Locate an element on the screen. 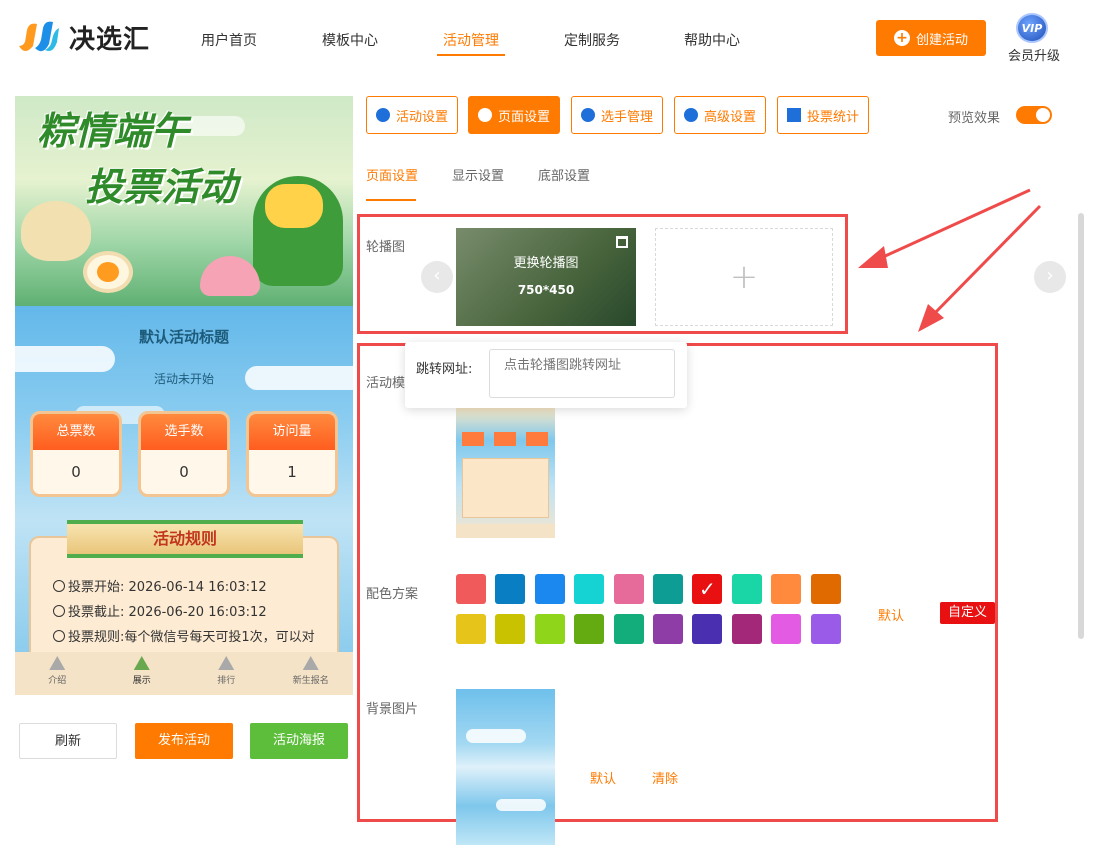  background-default-button: 默认 is located at coordinates (603, 777).